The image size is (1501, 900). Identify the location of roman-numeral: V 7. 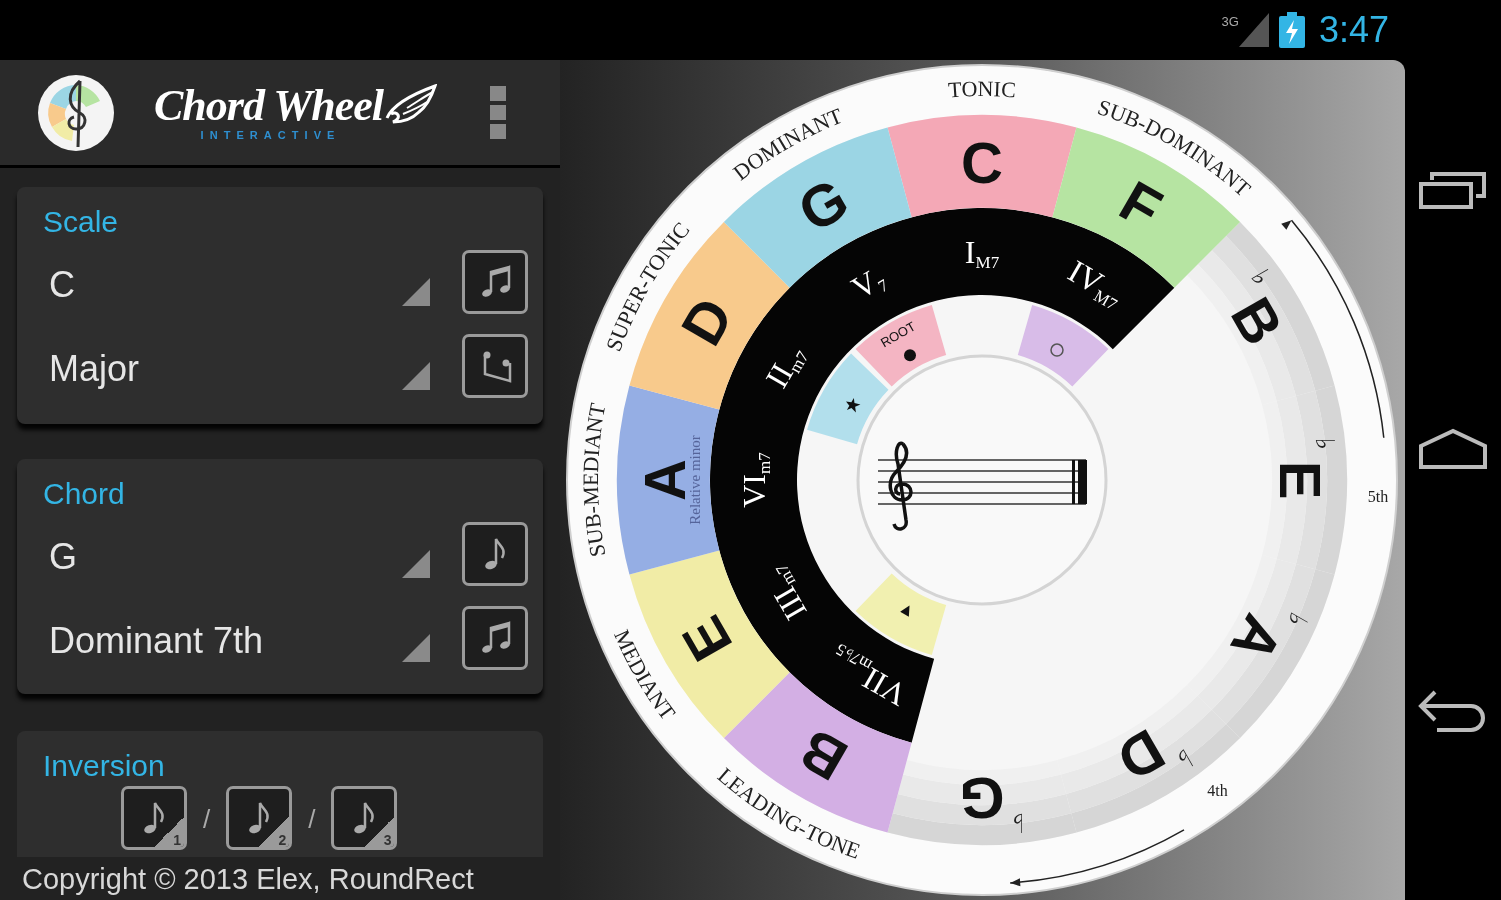
(868, 285).